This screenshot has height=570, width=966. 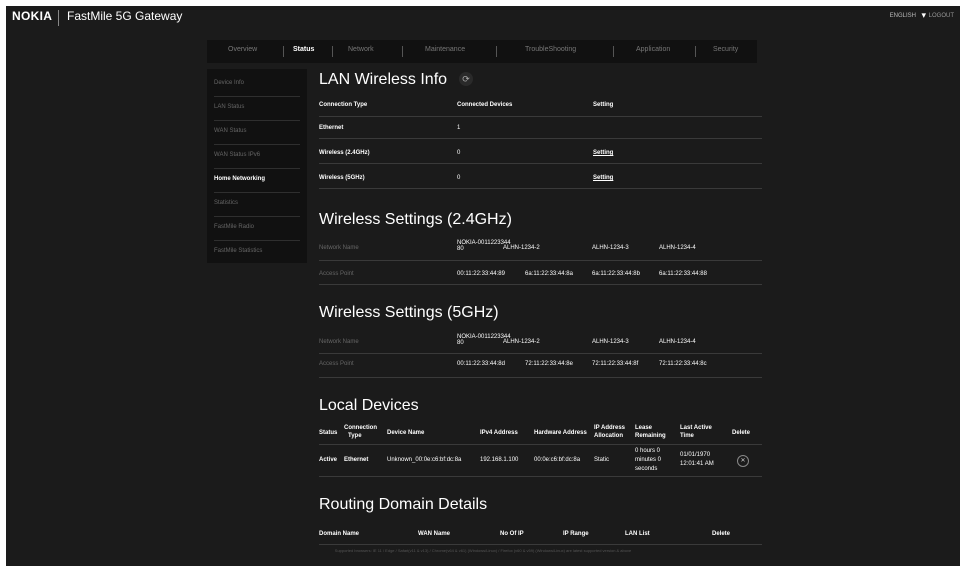 What do you see at coordinates (238, 251) in the screenshot?
I see `sidebar-item-fastmile-statistics: FastMile Statistics` at bounding box center [238, 251].